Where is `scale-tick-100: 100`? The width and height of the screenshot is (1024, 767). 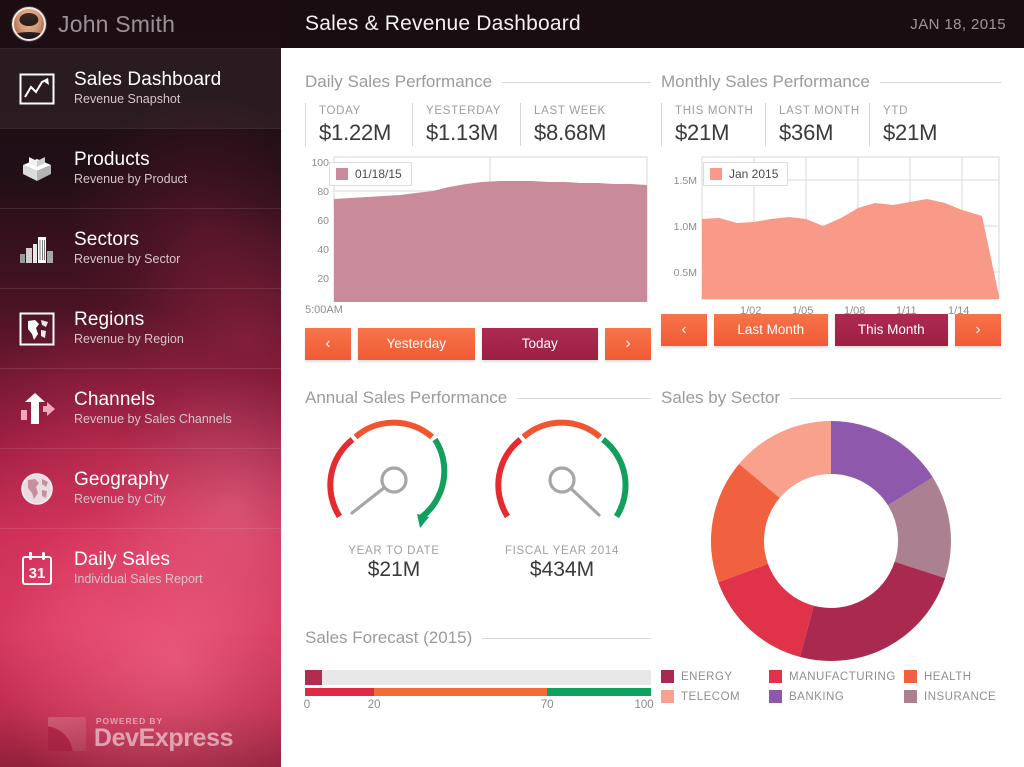 scale-tick-100: 100 is located at coordinates (644, 705).